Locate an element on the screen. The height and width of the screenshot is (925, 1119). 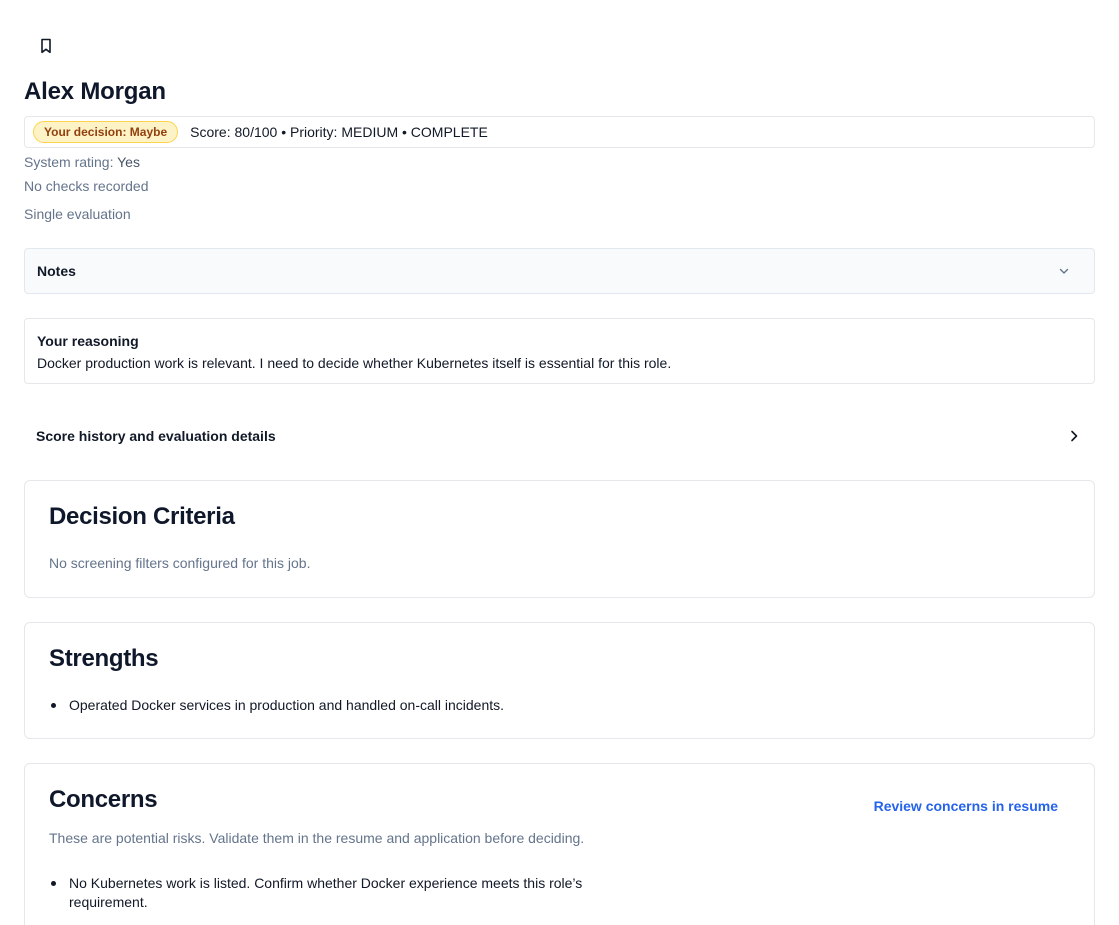
bookmark-icon is located at coordinates (46, 46).